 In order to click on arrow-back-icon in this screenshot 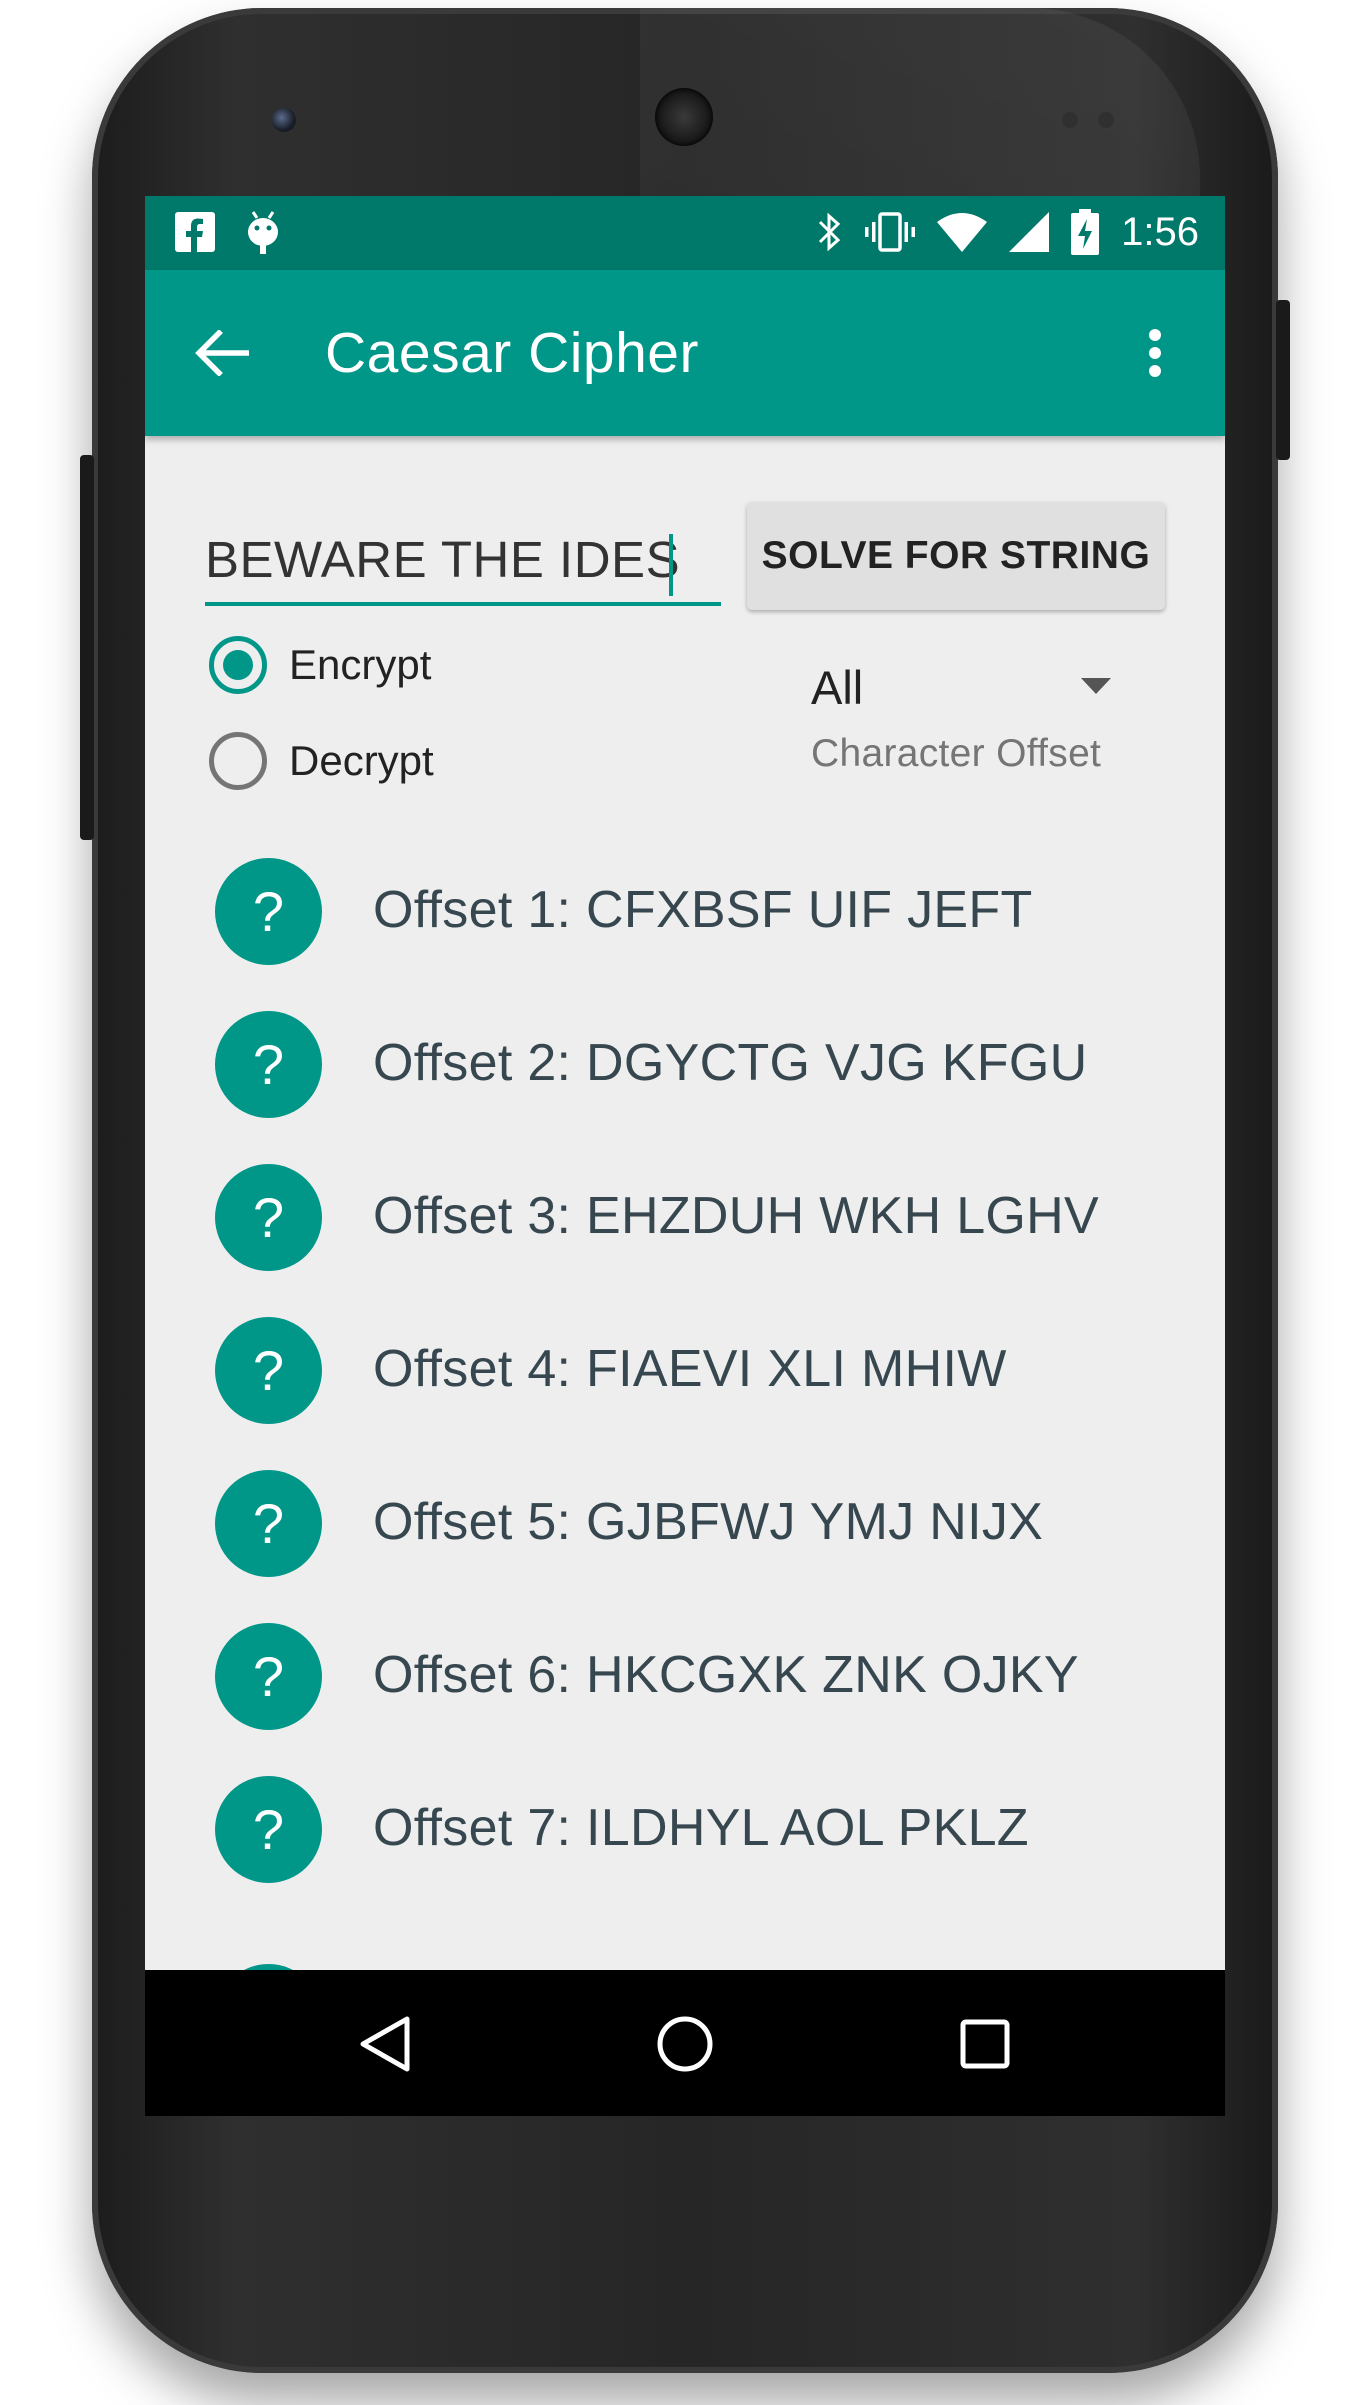, I will do `click(222, 353)`.